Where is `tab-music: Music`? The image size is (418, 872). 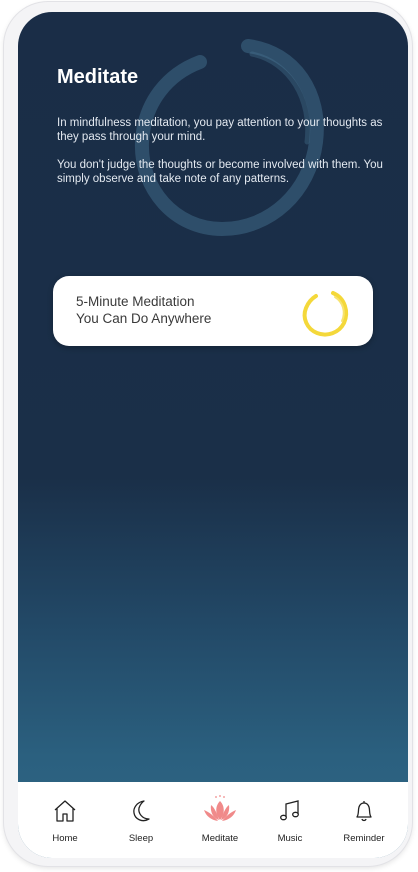
tab-music: Music is located at coordinates (290, 820).